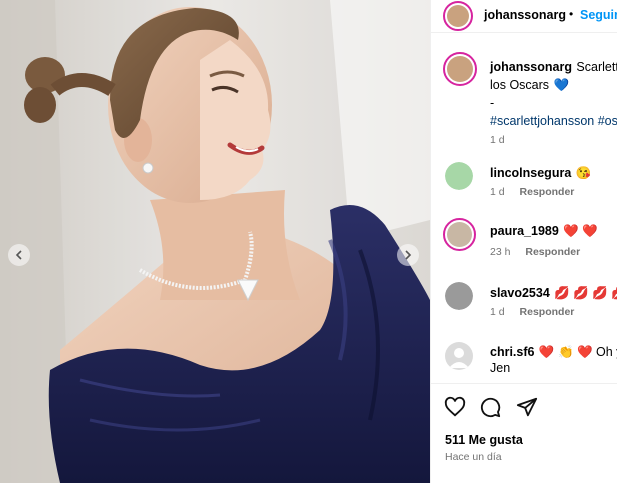 The width and height of the screenshot is (617, 483). What do you see at coordinates (531, 67) in the screenshot?
I see `caption-username: johanssonarg` at bounding box center [531, 67].